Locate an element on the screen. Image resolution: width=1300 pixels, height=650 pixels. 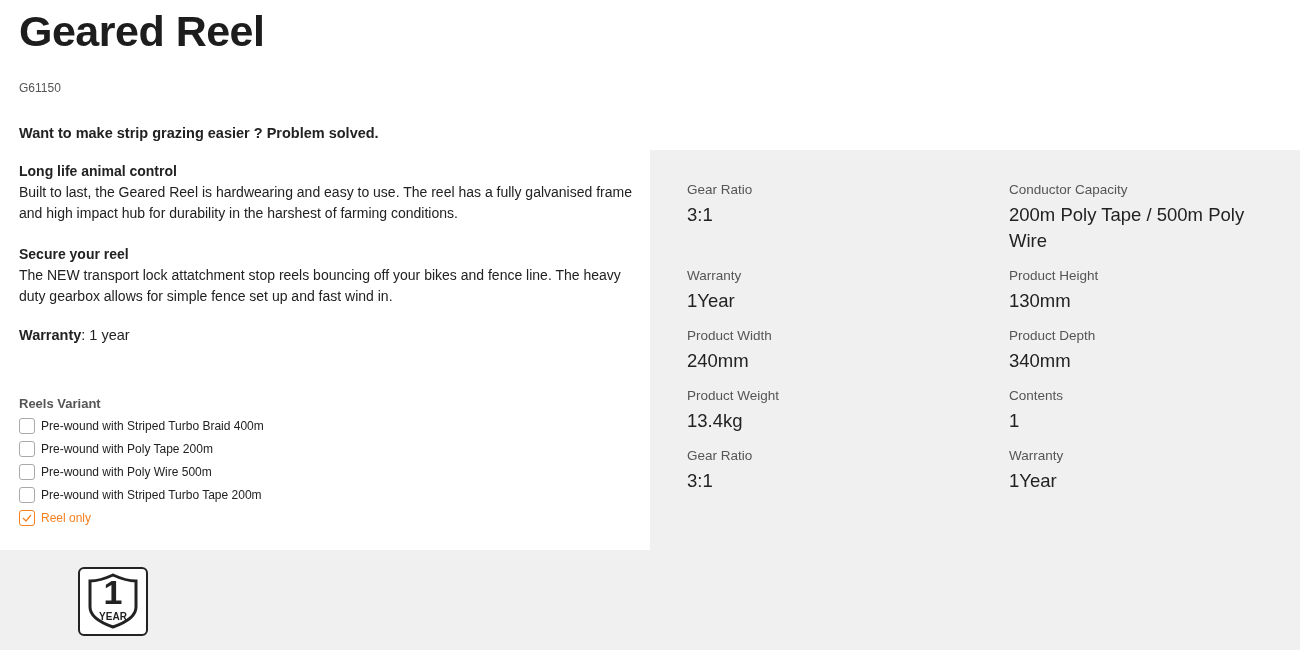
spec-value: 200m Poly Tape / 500m Poly Wire is located at coordinates (1127, 228).